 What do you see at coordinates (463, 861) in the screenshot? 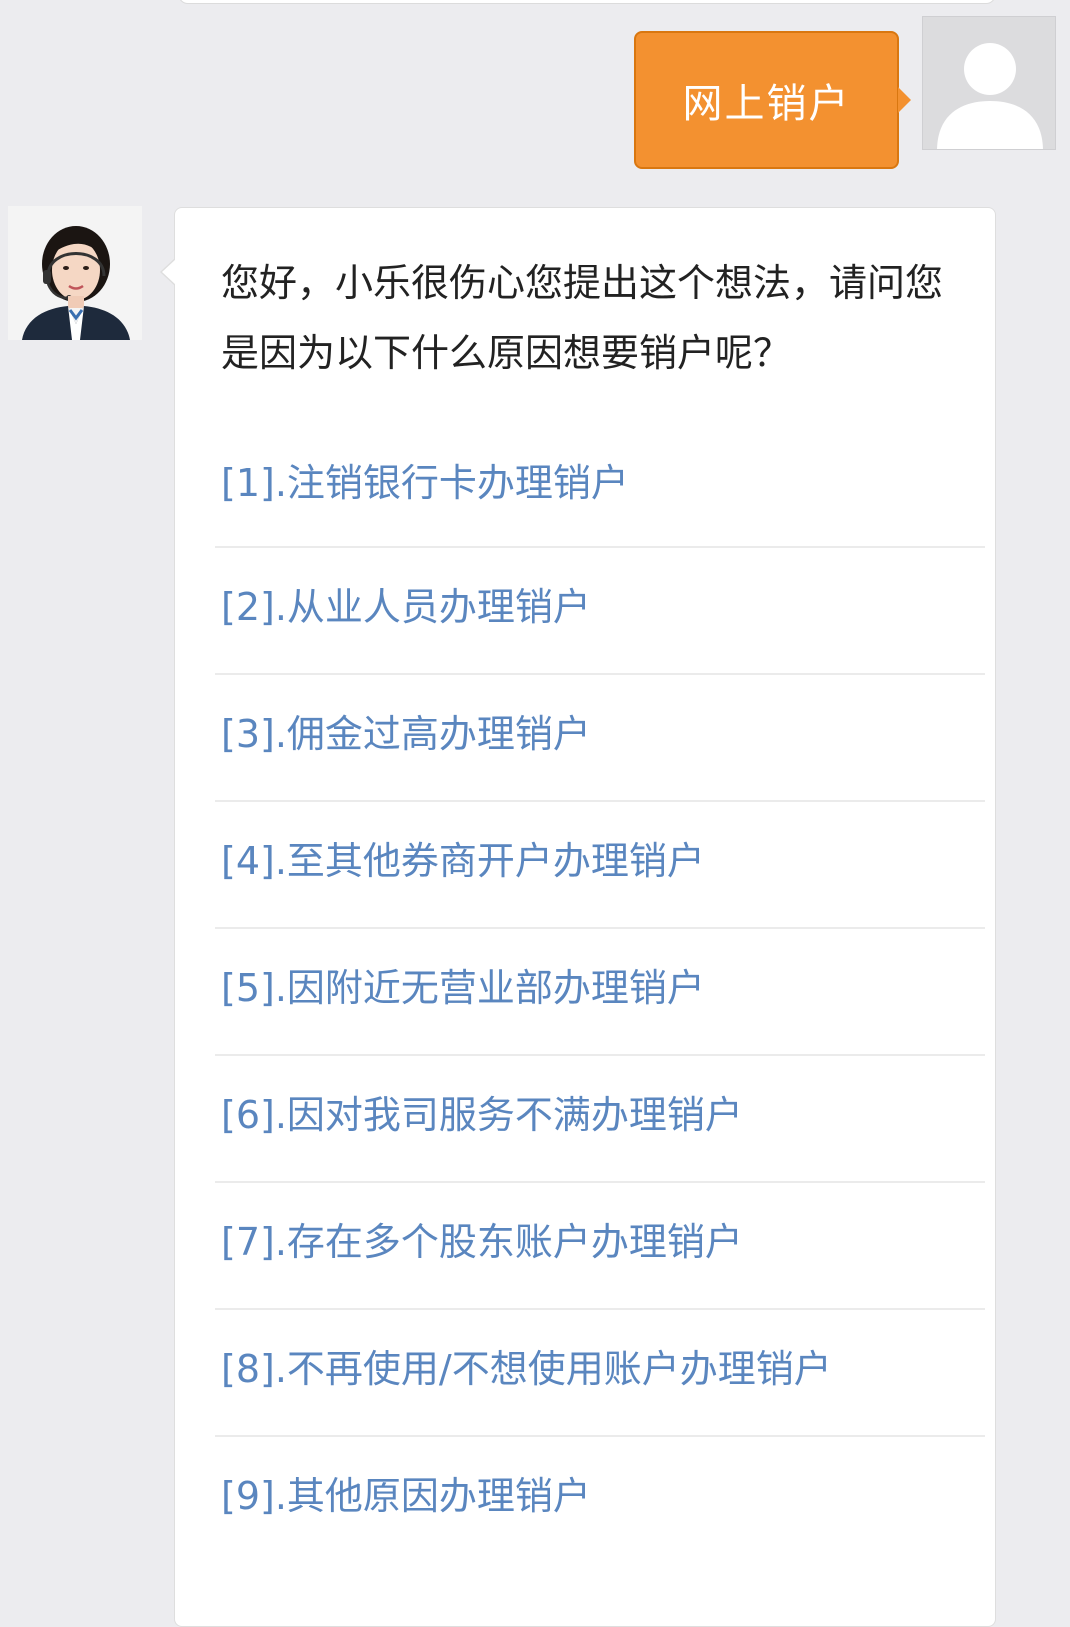
I see `reason-option-link: [4].至其他券商开户办理销户` at bounding box center [463, 861].